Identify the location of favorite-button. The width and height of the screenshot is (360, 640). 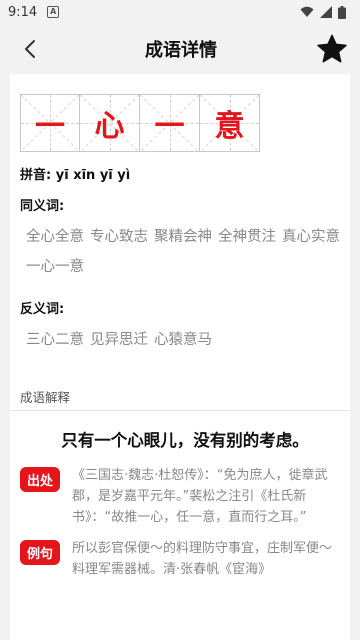
(332, 49).